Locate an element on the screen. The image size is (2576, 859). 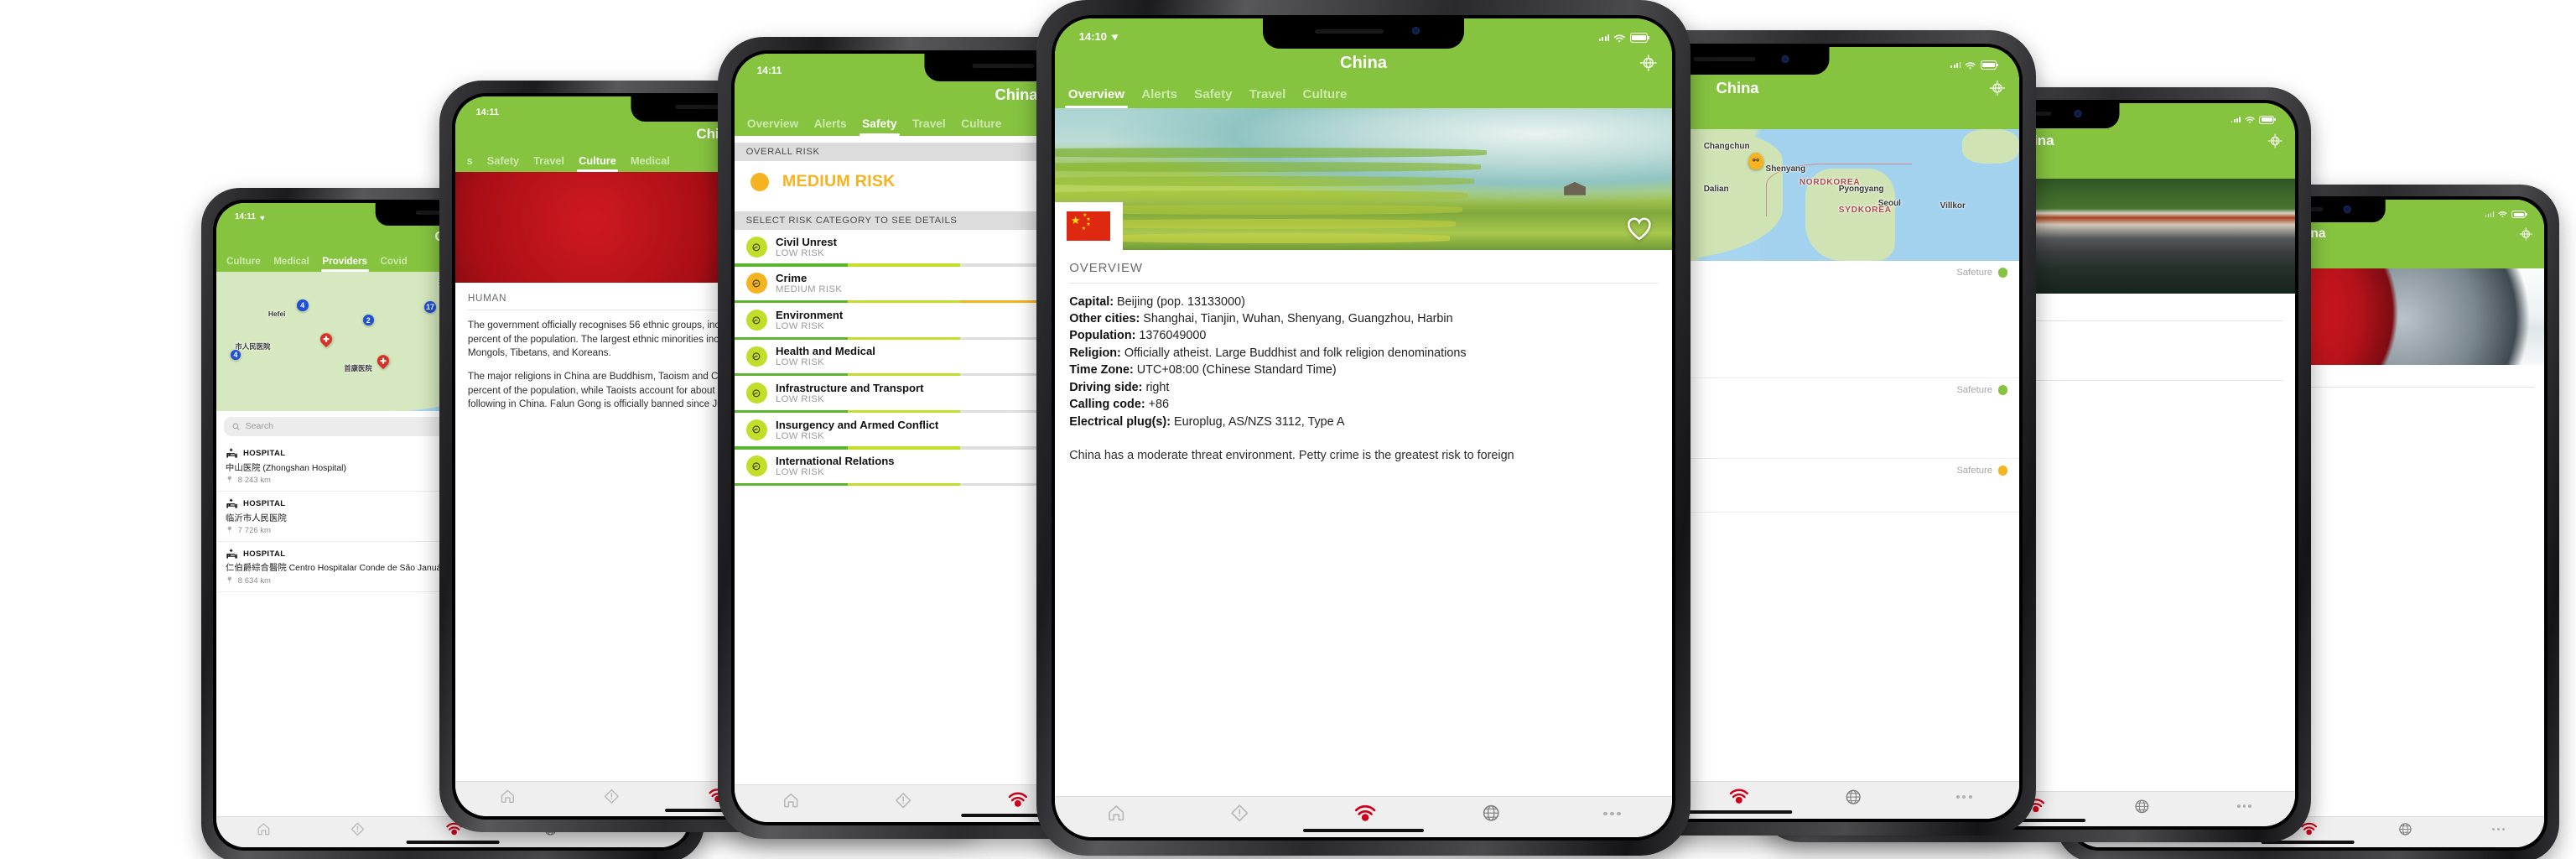
battery-icon is located at coordinates (1989, 65).